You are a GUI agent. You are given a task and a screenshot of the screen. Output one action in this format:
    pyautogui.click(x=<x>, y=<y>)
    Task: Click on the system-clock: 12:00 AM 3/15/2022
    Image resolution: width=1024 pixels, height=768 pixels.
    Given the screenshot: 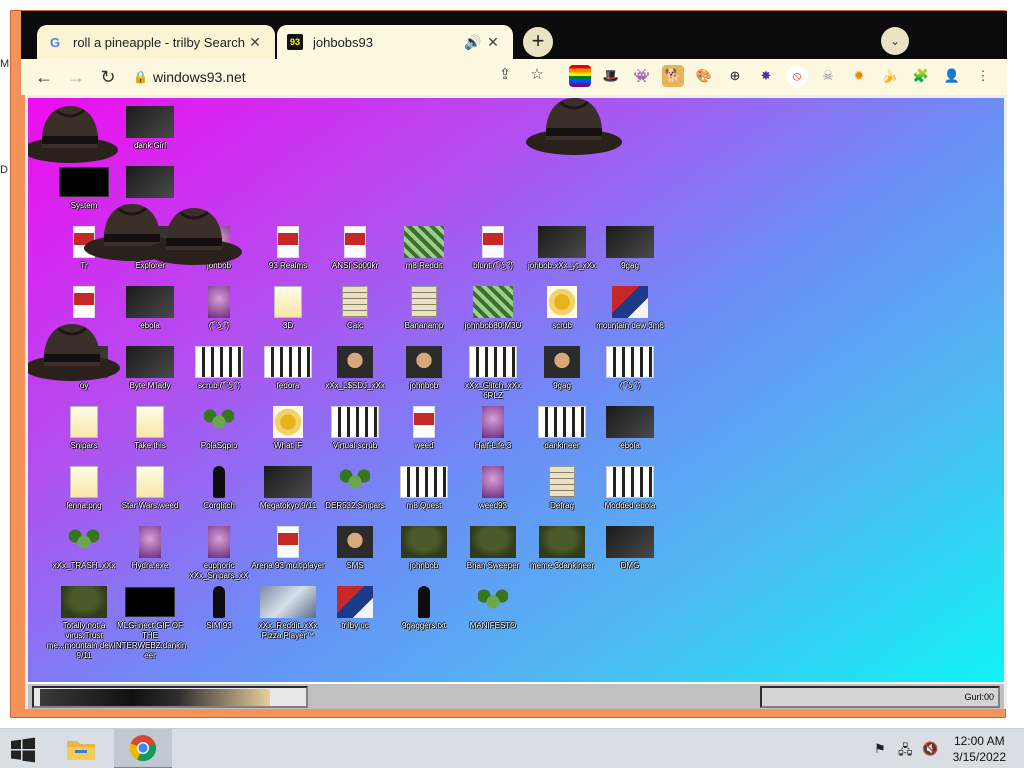 What is the action you would take?
    pyautogui.click(x=979, y=749)
    